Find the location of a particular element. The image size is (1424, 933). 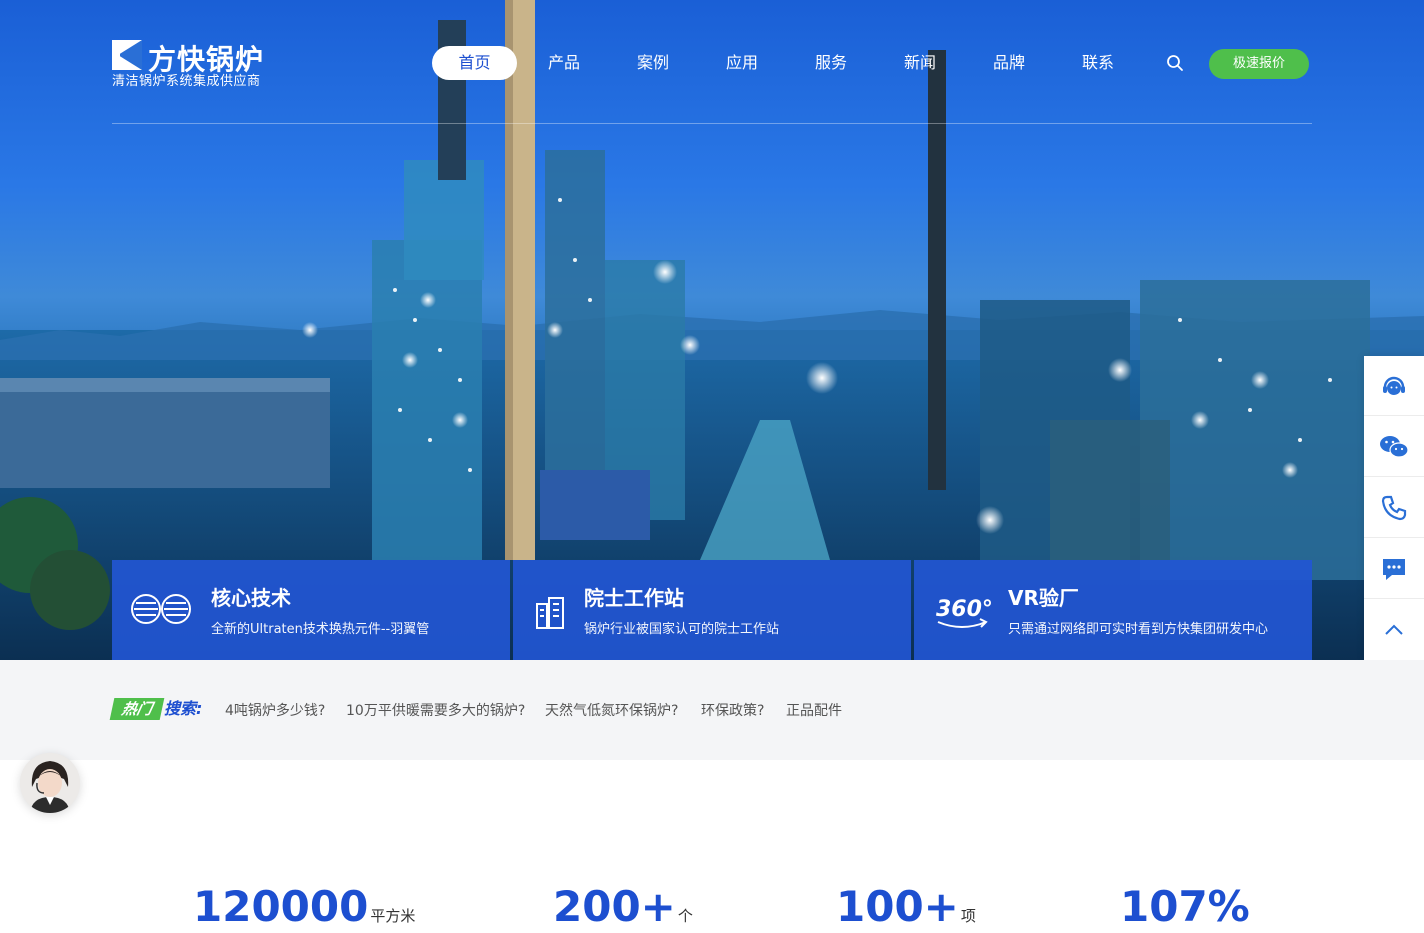

svg-text: 360° is located at coordinates (964, 609).